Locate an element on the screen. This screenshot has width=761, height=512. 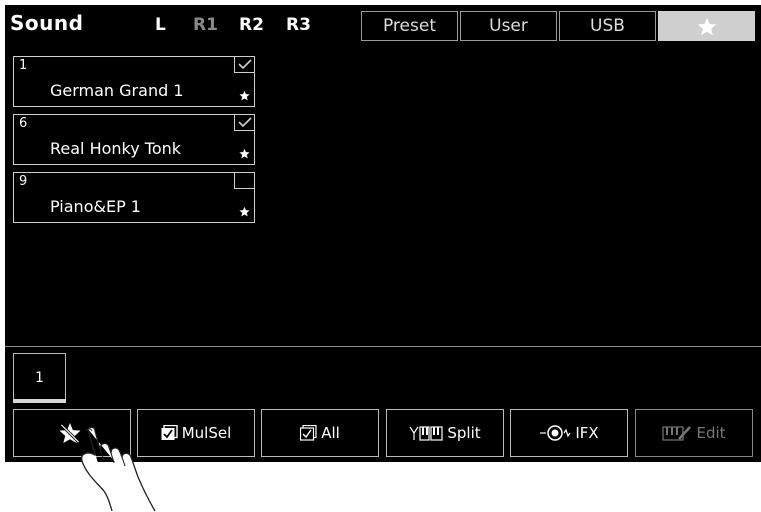
divider is located at coordinates (383, 346).